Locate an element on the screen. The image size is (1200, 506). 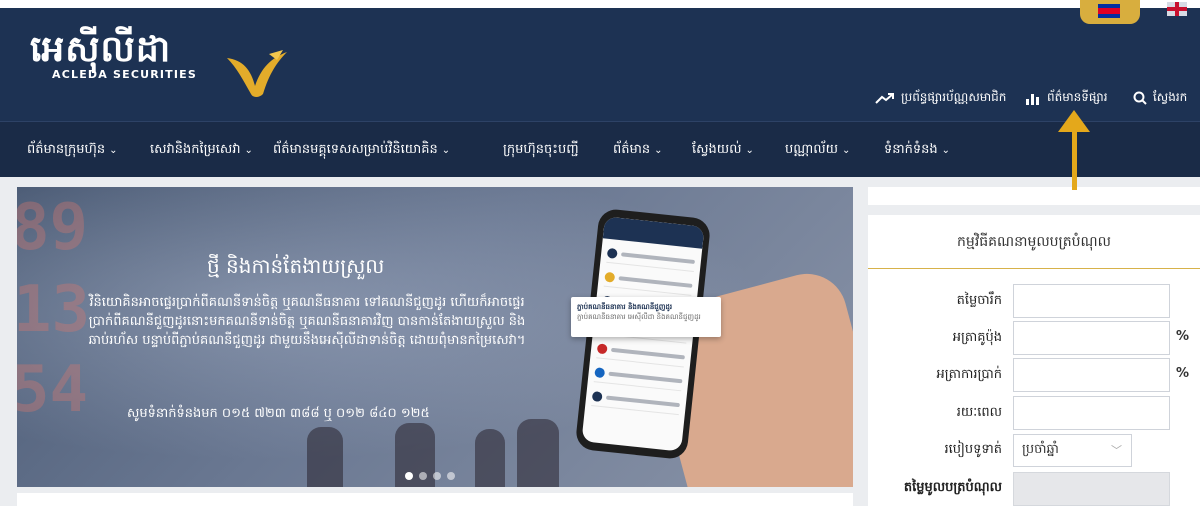
carousel-dots is located at coordinates (430, 476).